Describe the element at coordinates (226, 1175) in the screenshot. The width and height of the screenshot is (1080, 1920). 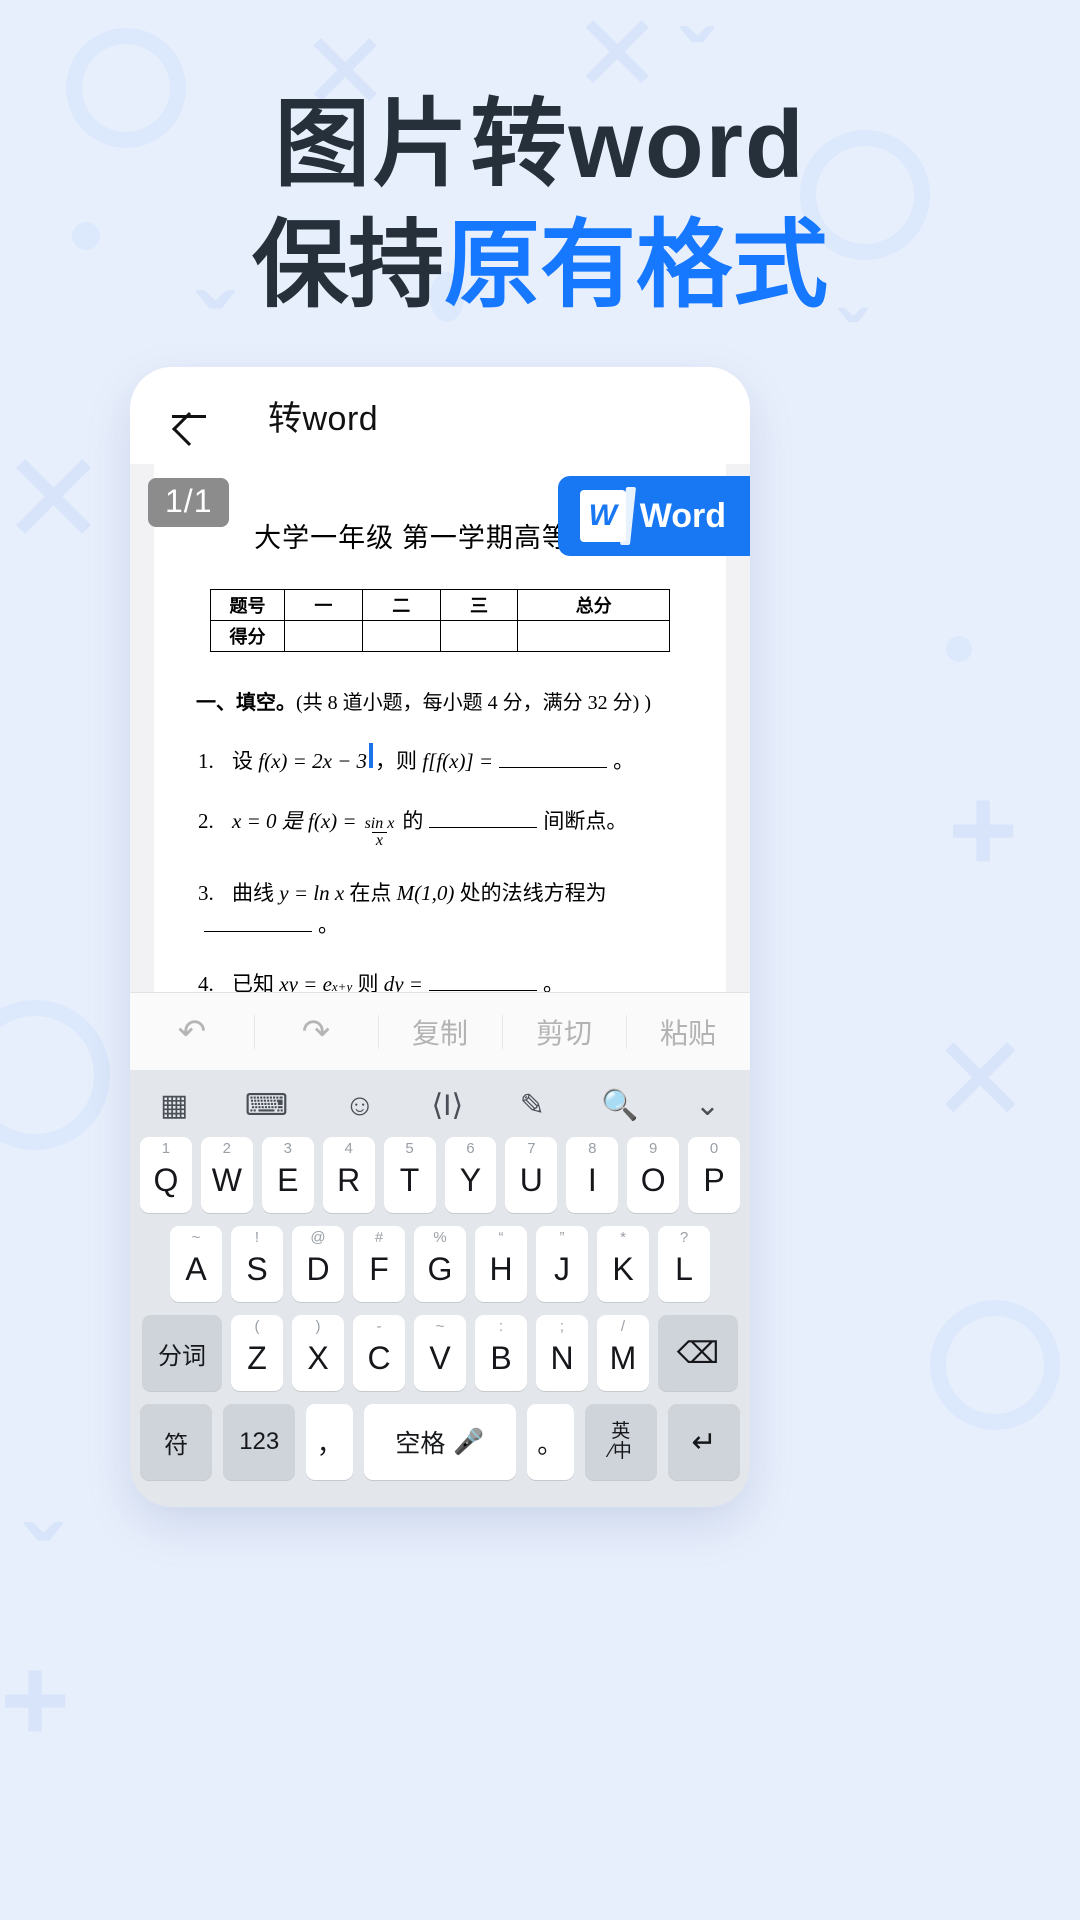
I see `key-w: 2W` at that location.